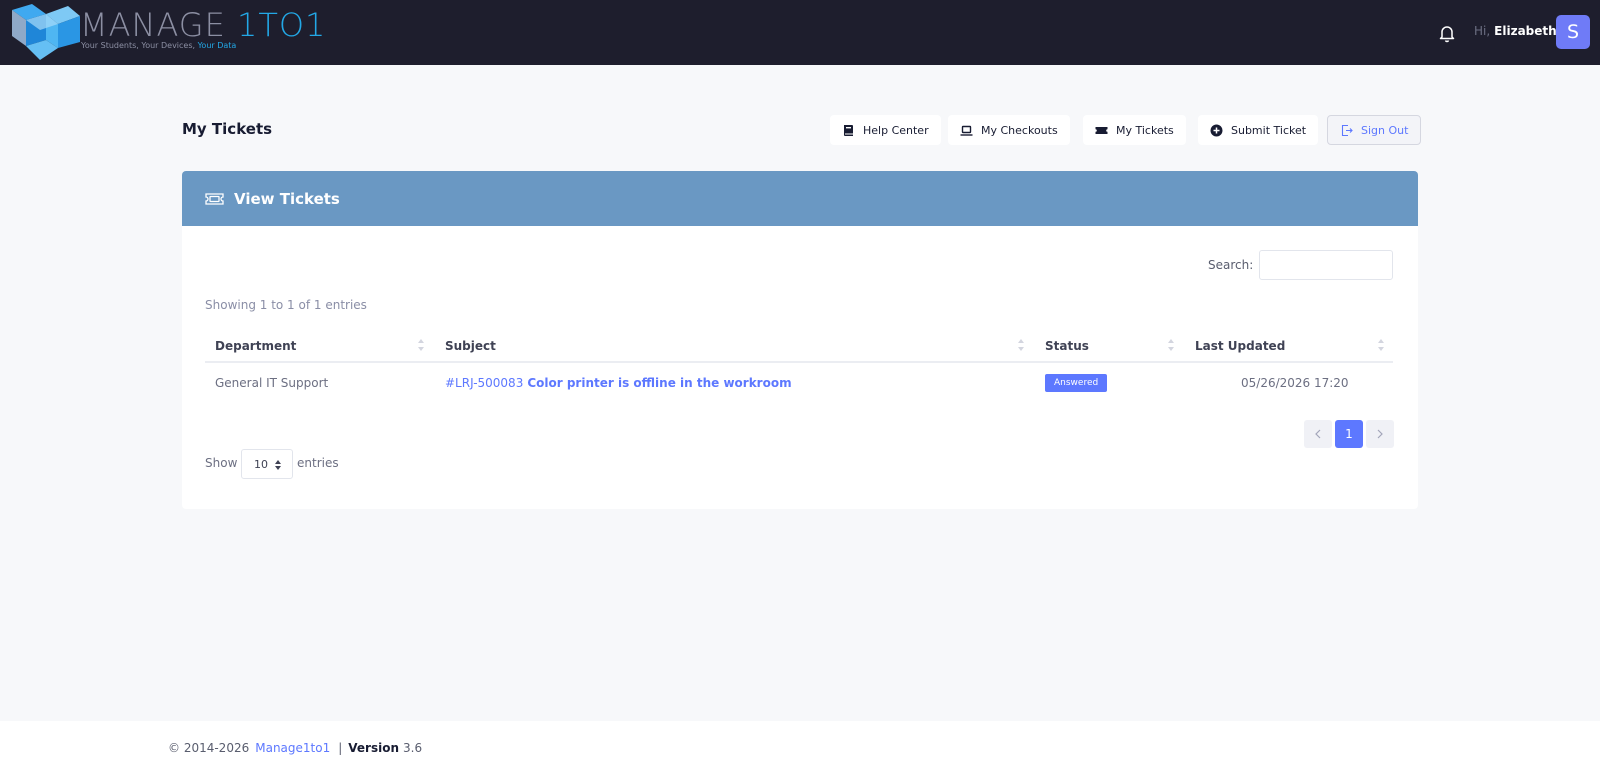 The height and width of the screenshot is (777, 1600). I want to click on greeting-text: Hi,, so click(1482, 31).